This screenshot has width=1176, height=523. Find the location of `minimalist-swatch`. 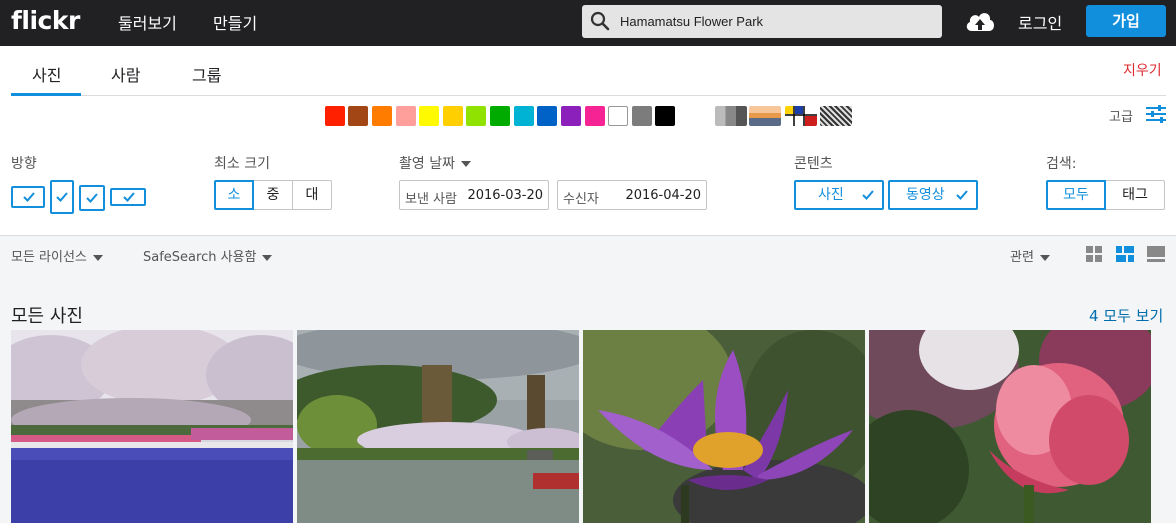

minimalist-swatch is located at coordinates (801, 116).